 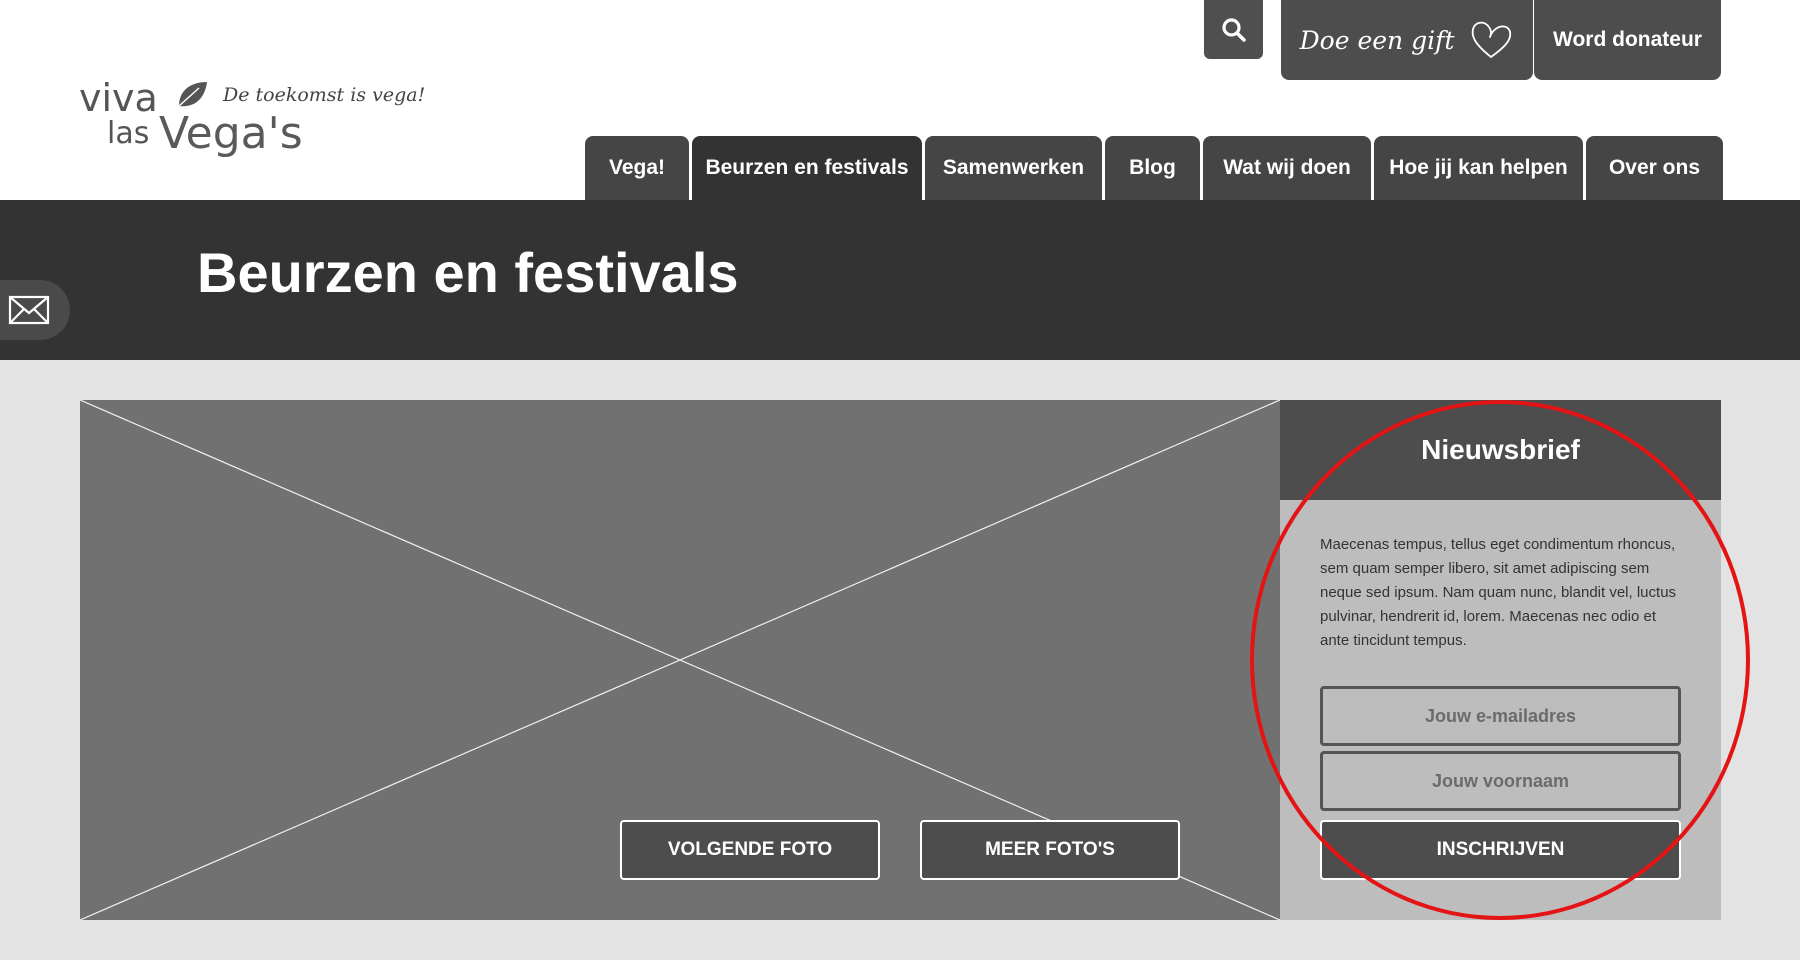 I want to click on nav-tab-samenwerken: Samenwerken, so click(x=1013, y=168).